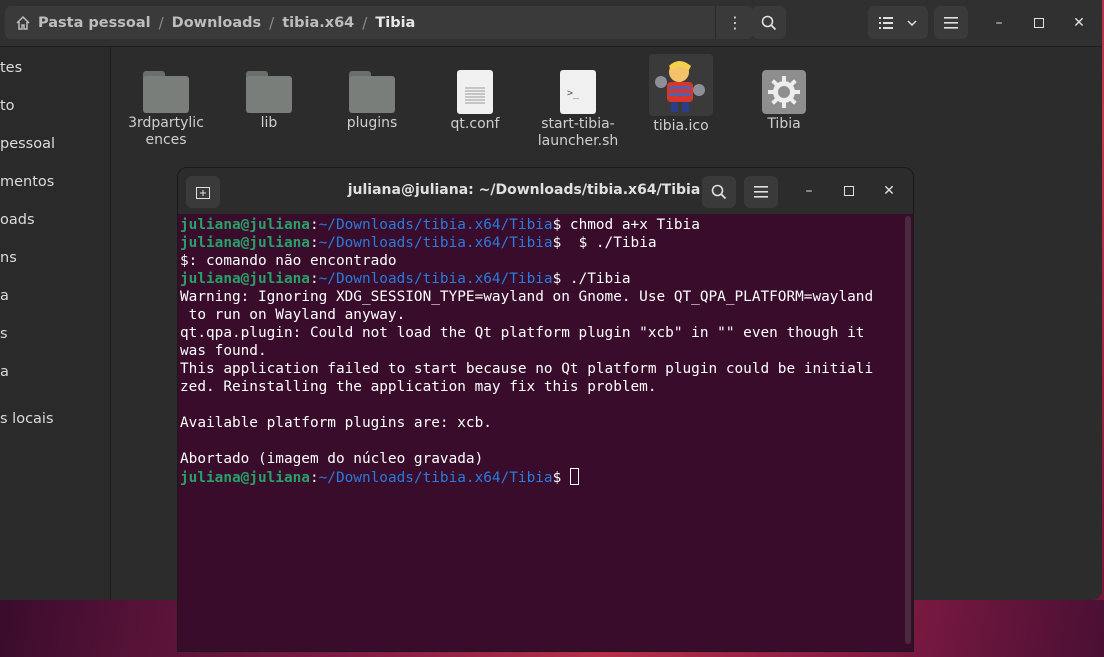 This screenshot has width=1104, height=657. I want to click on terminal-close-button: ✕, so click(889, 191).